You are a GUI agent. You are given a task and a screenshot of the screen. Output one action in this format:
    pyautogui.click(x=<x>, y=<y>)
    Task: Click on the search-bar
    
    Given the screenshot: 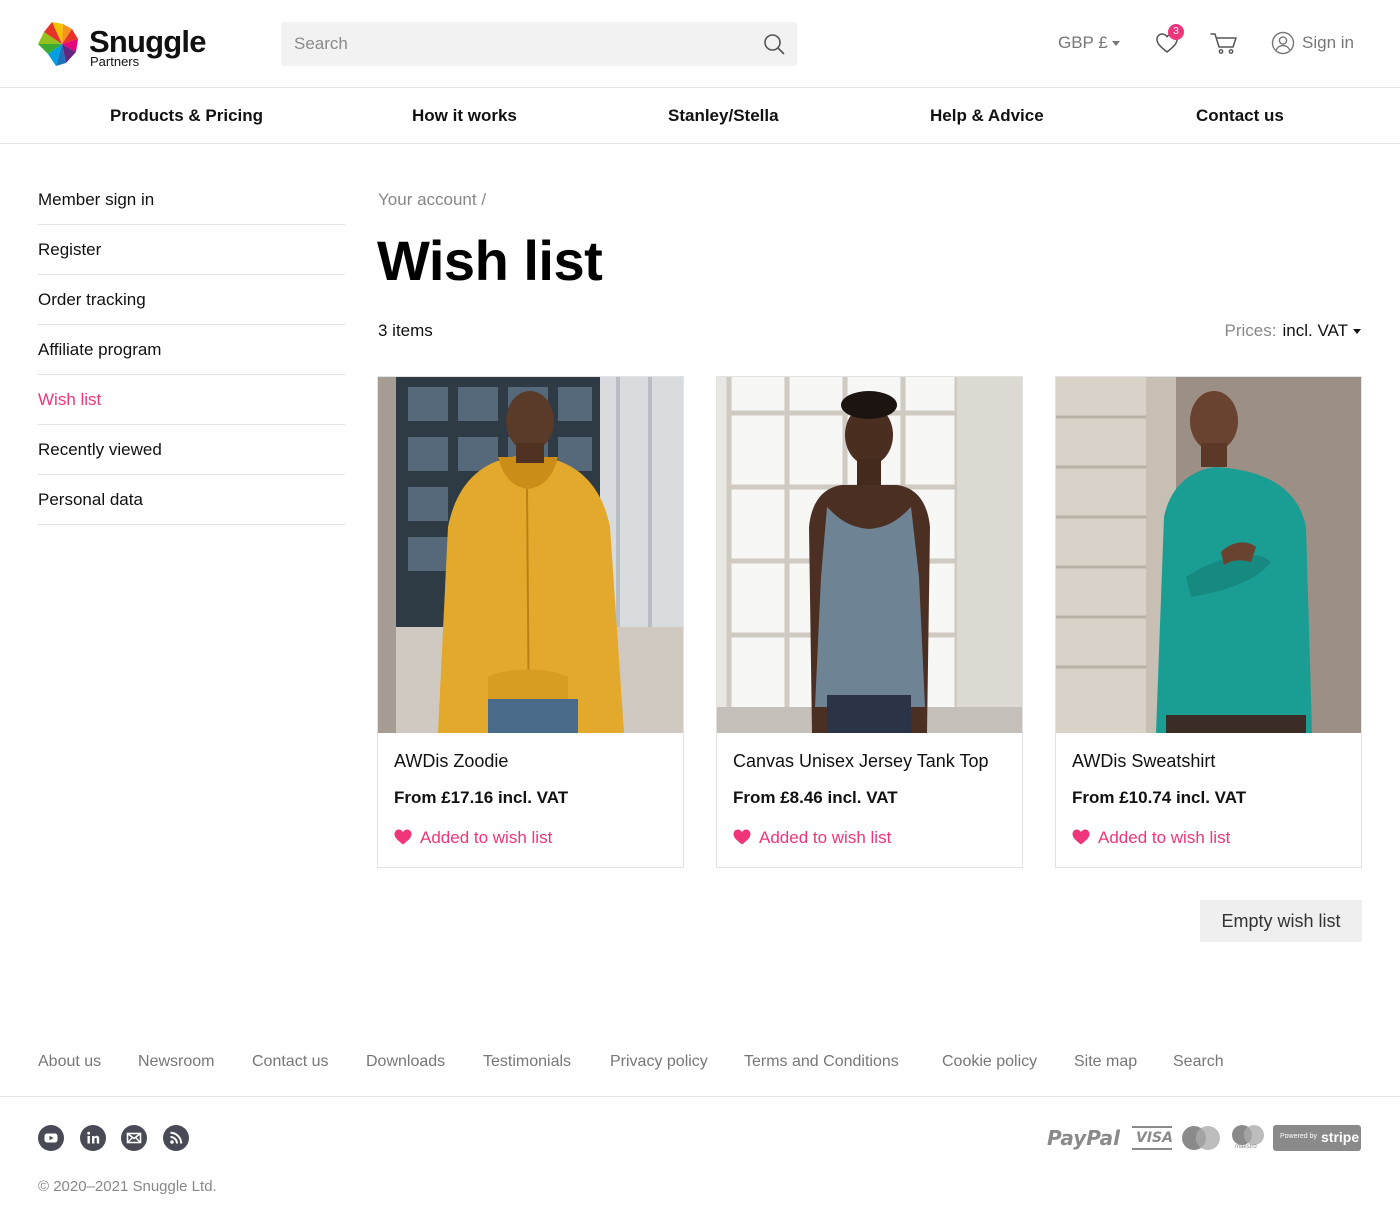 What is the action you would take?
    pyautogui.click(x=539, y=44)
    